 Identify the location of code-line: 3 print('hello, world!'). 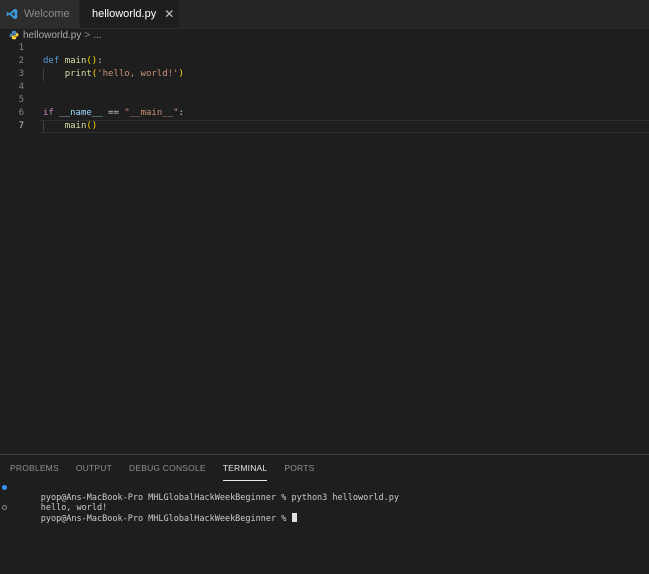
(324, 74).